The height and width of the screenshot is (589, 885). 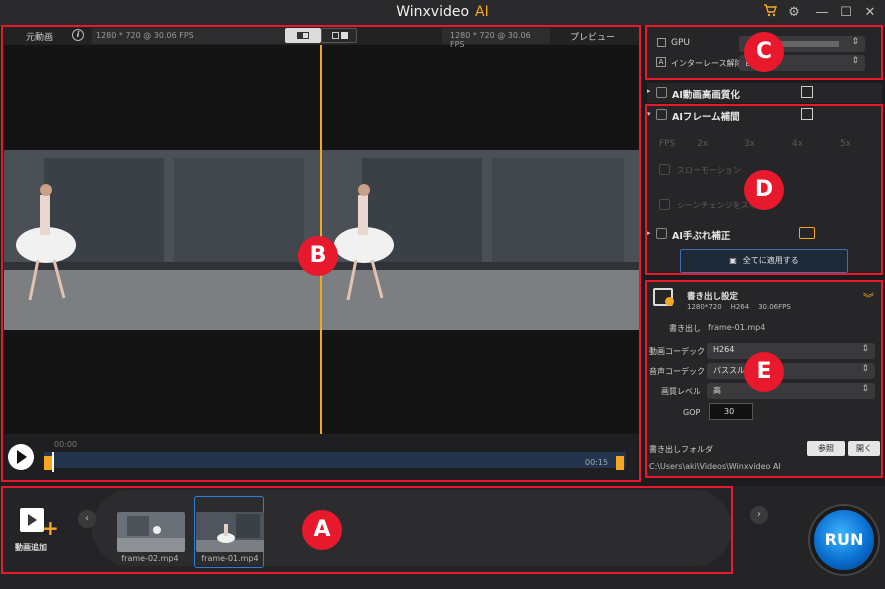 I want to click on badge-a: A, so click(x=322, y=530).